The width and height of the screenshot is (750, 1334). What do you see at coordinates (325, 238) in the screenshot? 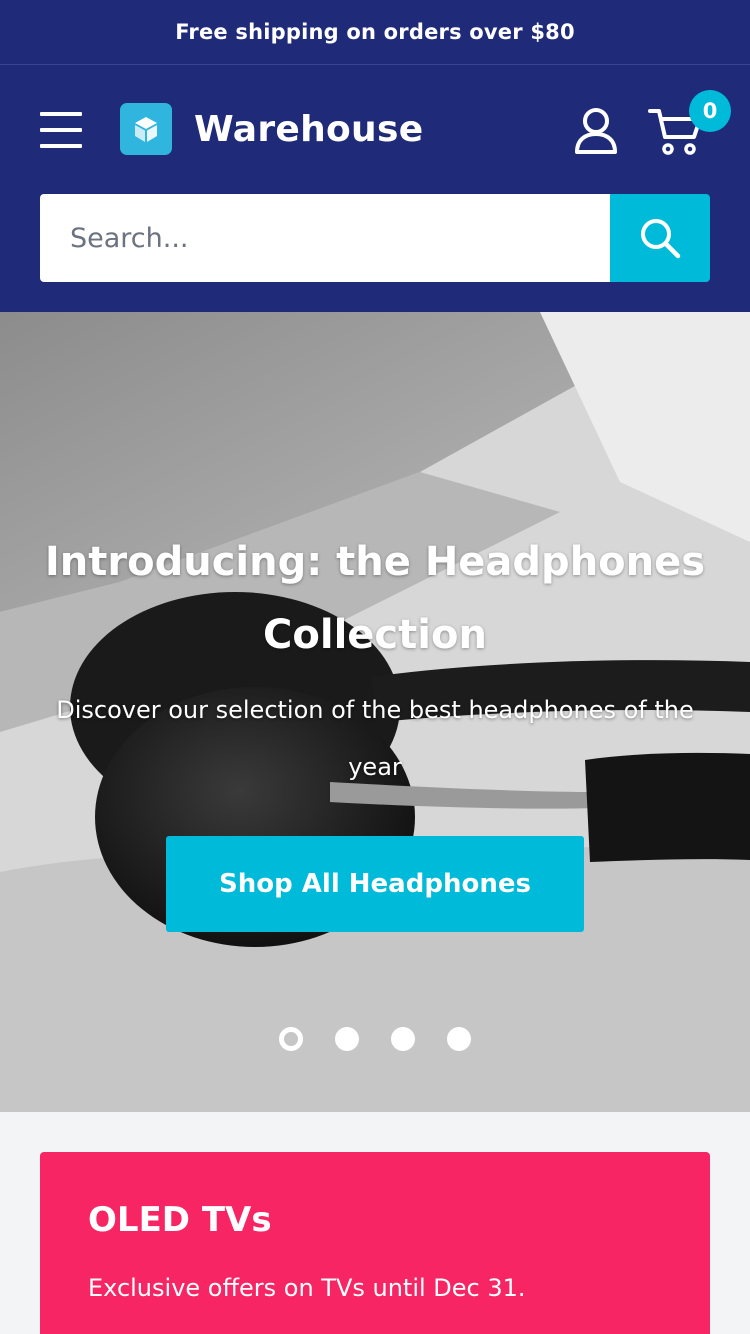
I see `search-input` at bounding box center [325, 238].